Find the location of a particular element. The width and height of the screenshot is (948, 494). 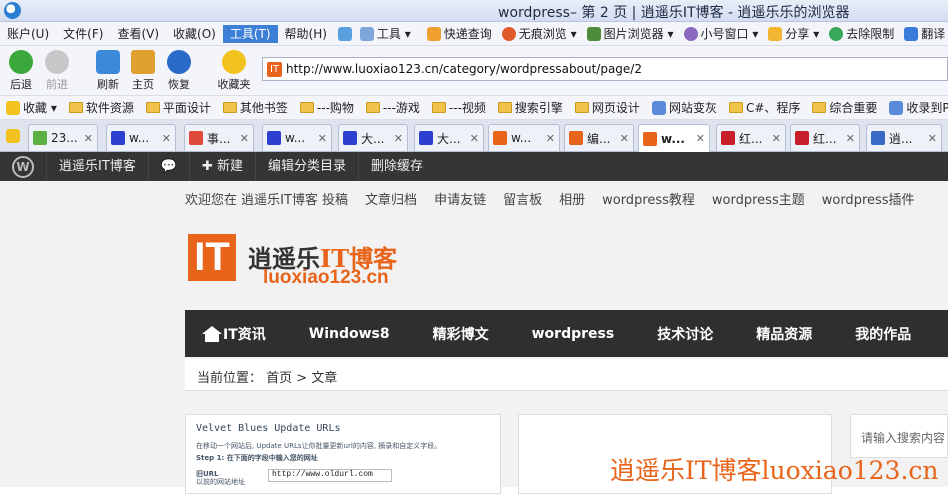

tool-remove-limit: 去除限制 is located at coordinates (861, 33).